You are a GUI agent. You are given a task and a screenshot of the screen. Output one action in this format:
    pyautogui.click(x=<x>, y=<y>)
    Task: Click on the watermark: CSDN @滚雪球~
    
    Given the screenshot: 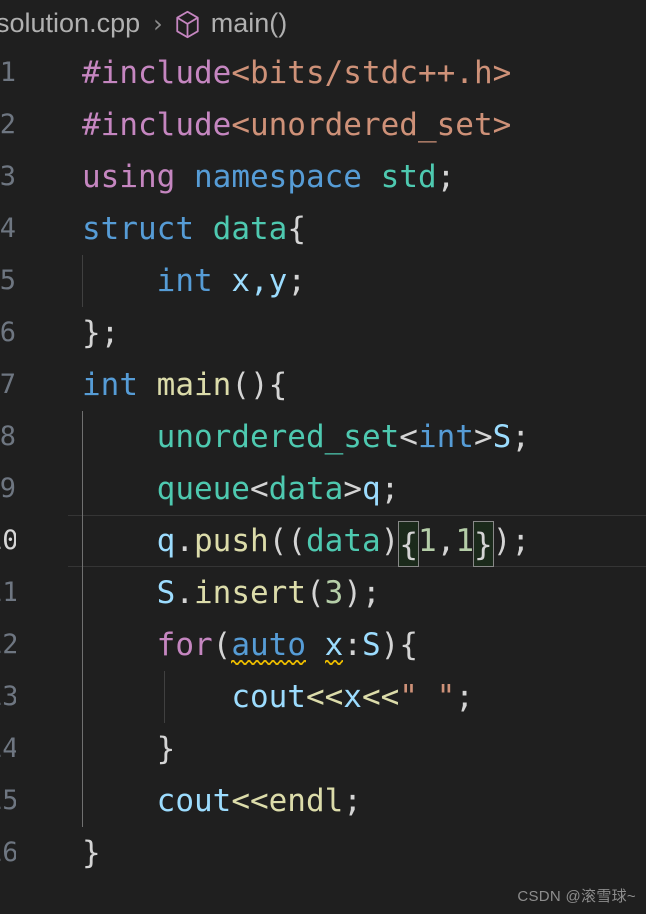 What is the action you would take?
    pyautogui.click(x=576, y=896)
    